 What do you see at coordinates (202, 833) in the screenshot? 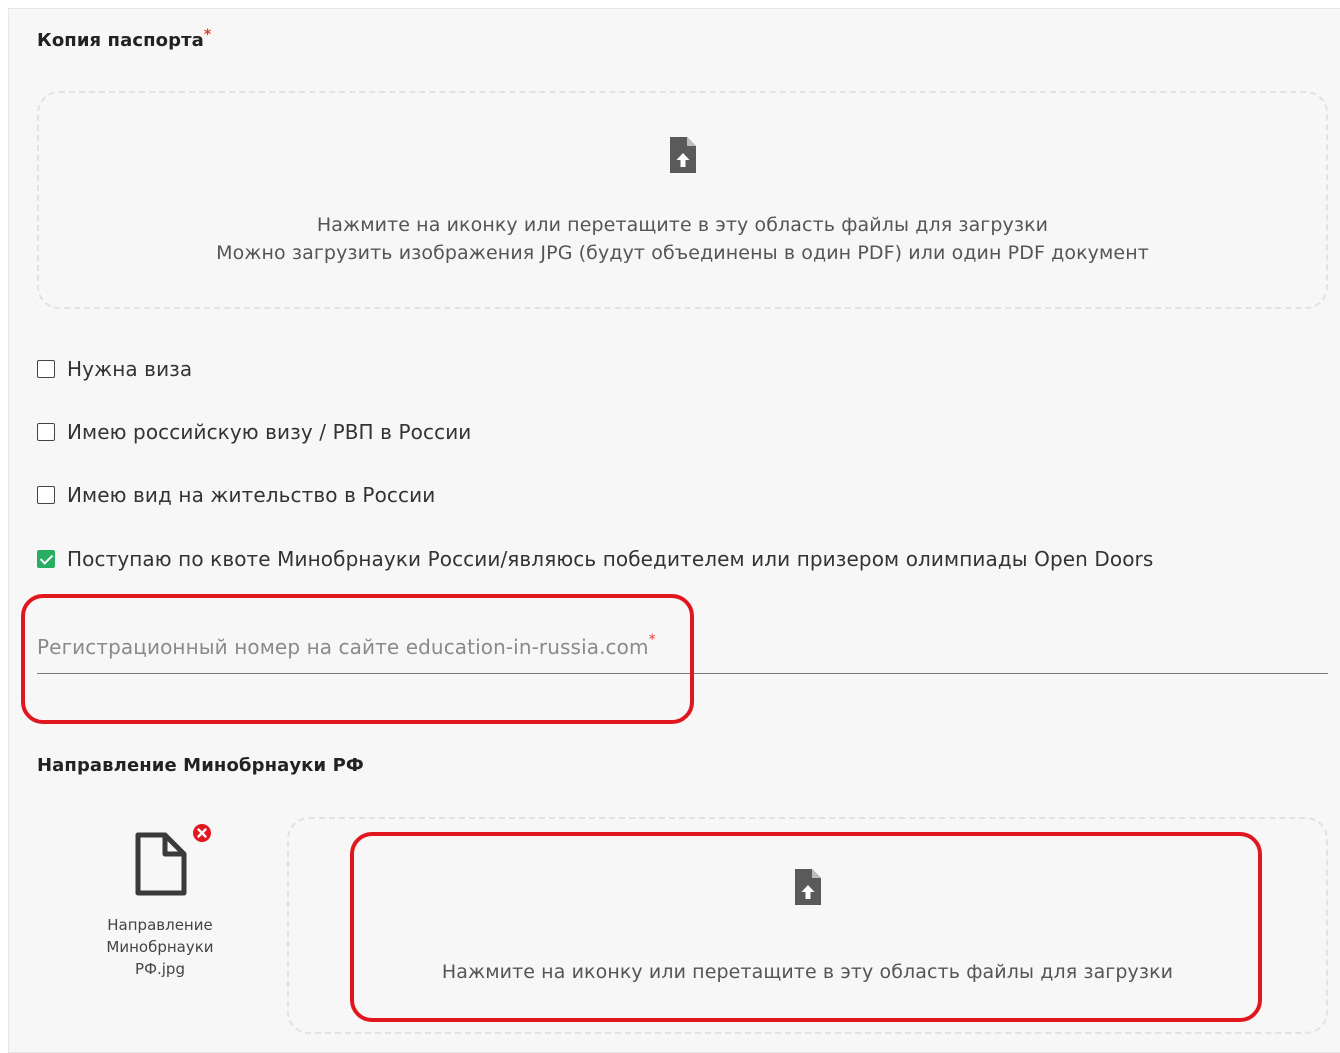
I see `remove-icon` at bounding box center [202, 833].